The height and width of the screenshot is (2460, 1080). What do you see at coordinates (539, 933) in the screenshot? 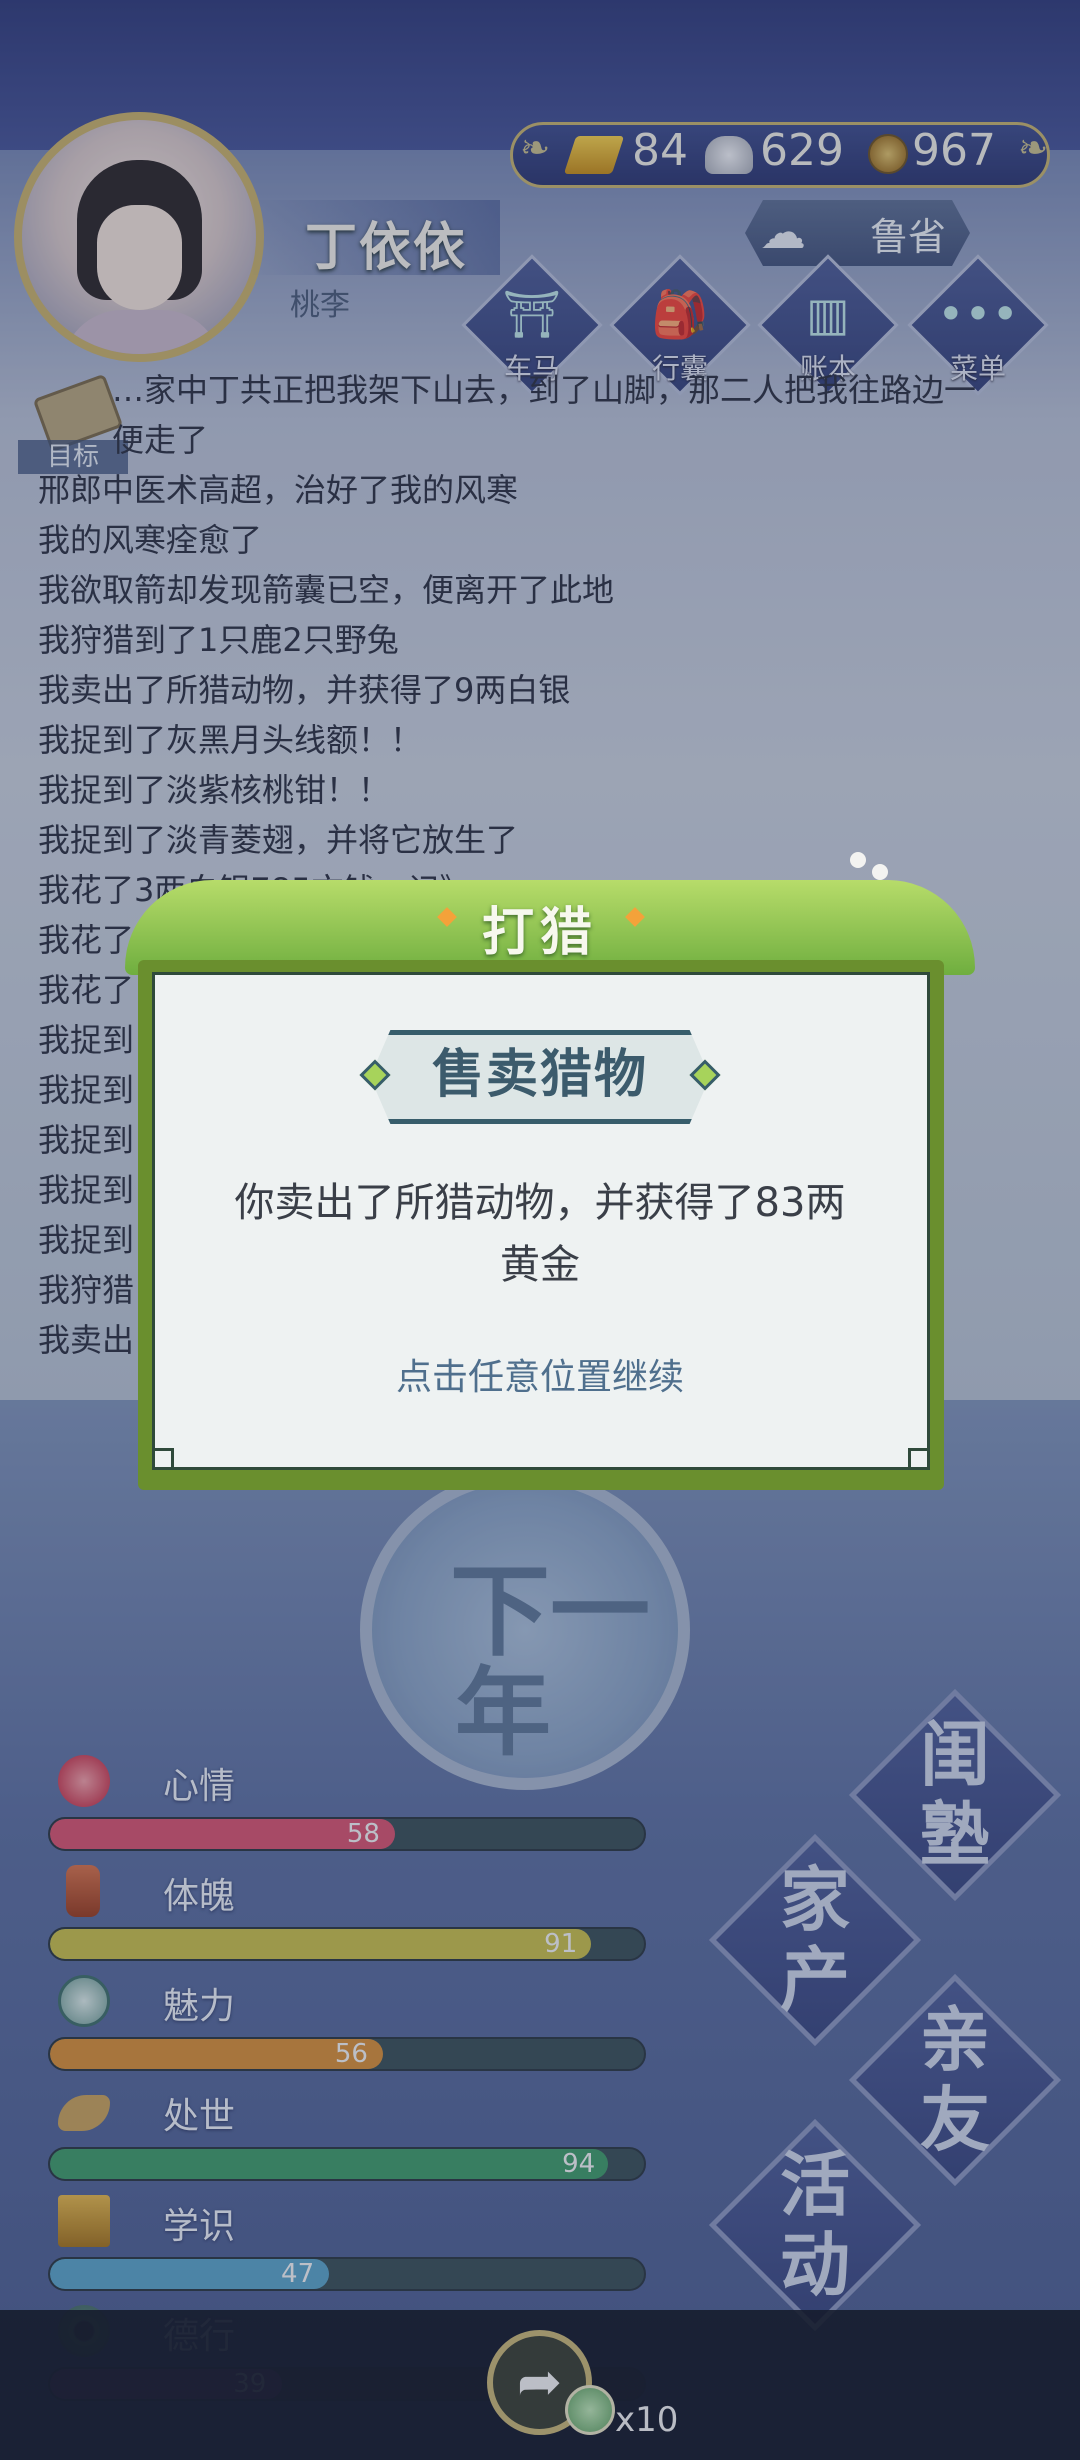
I see `modal-header-title: 打猎` at bounding box center [539, 933].